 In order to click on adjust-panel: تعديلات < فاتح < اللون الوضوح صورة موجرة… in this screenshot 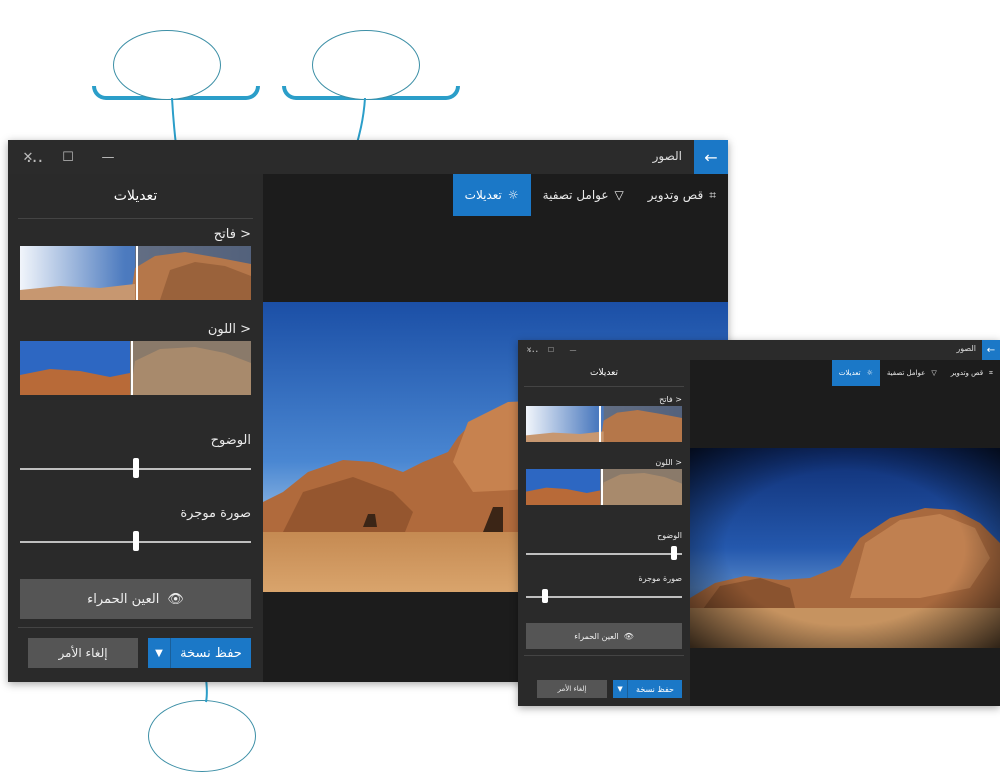, I will do `click(604, 533)`.